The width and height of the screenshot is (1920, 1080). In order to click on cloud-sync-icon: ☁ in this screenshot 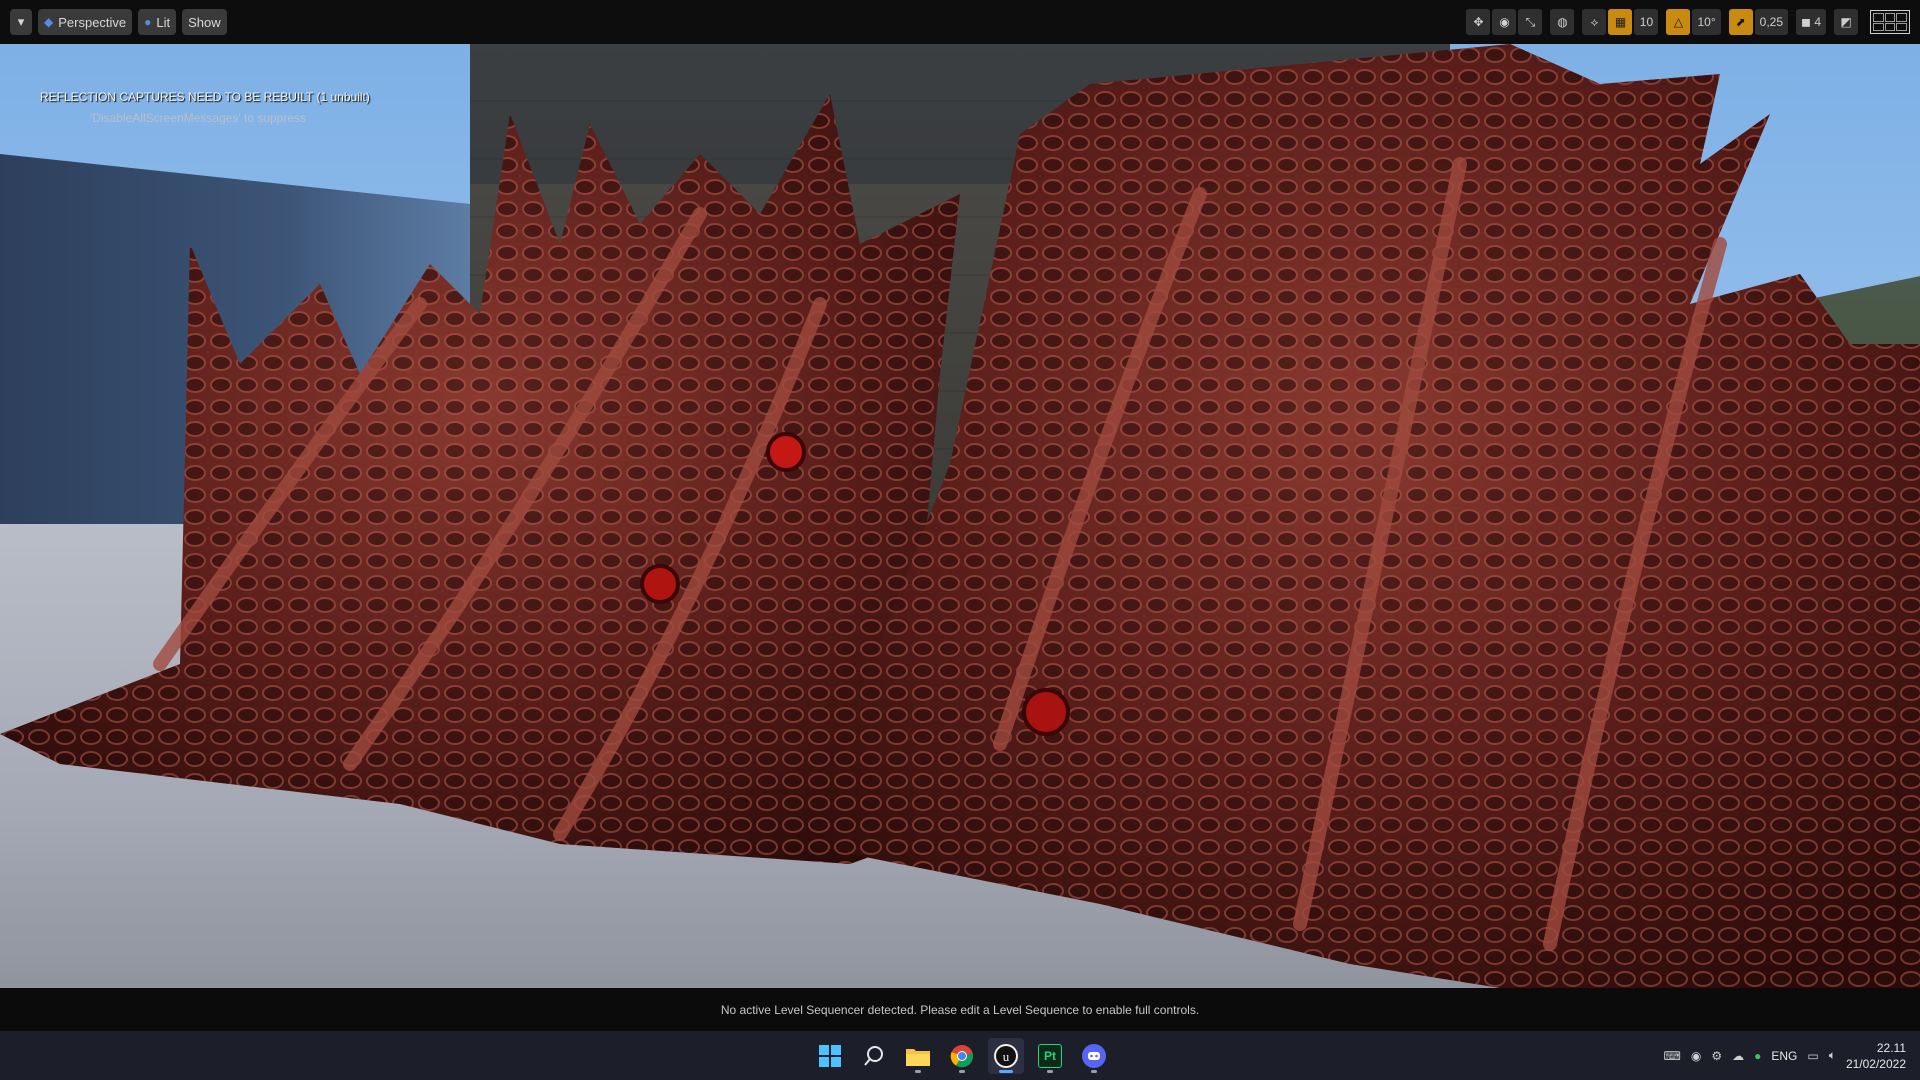, I will do `click(1738, 1056)`.